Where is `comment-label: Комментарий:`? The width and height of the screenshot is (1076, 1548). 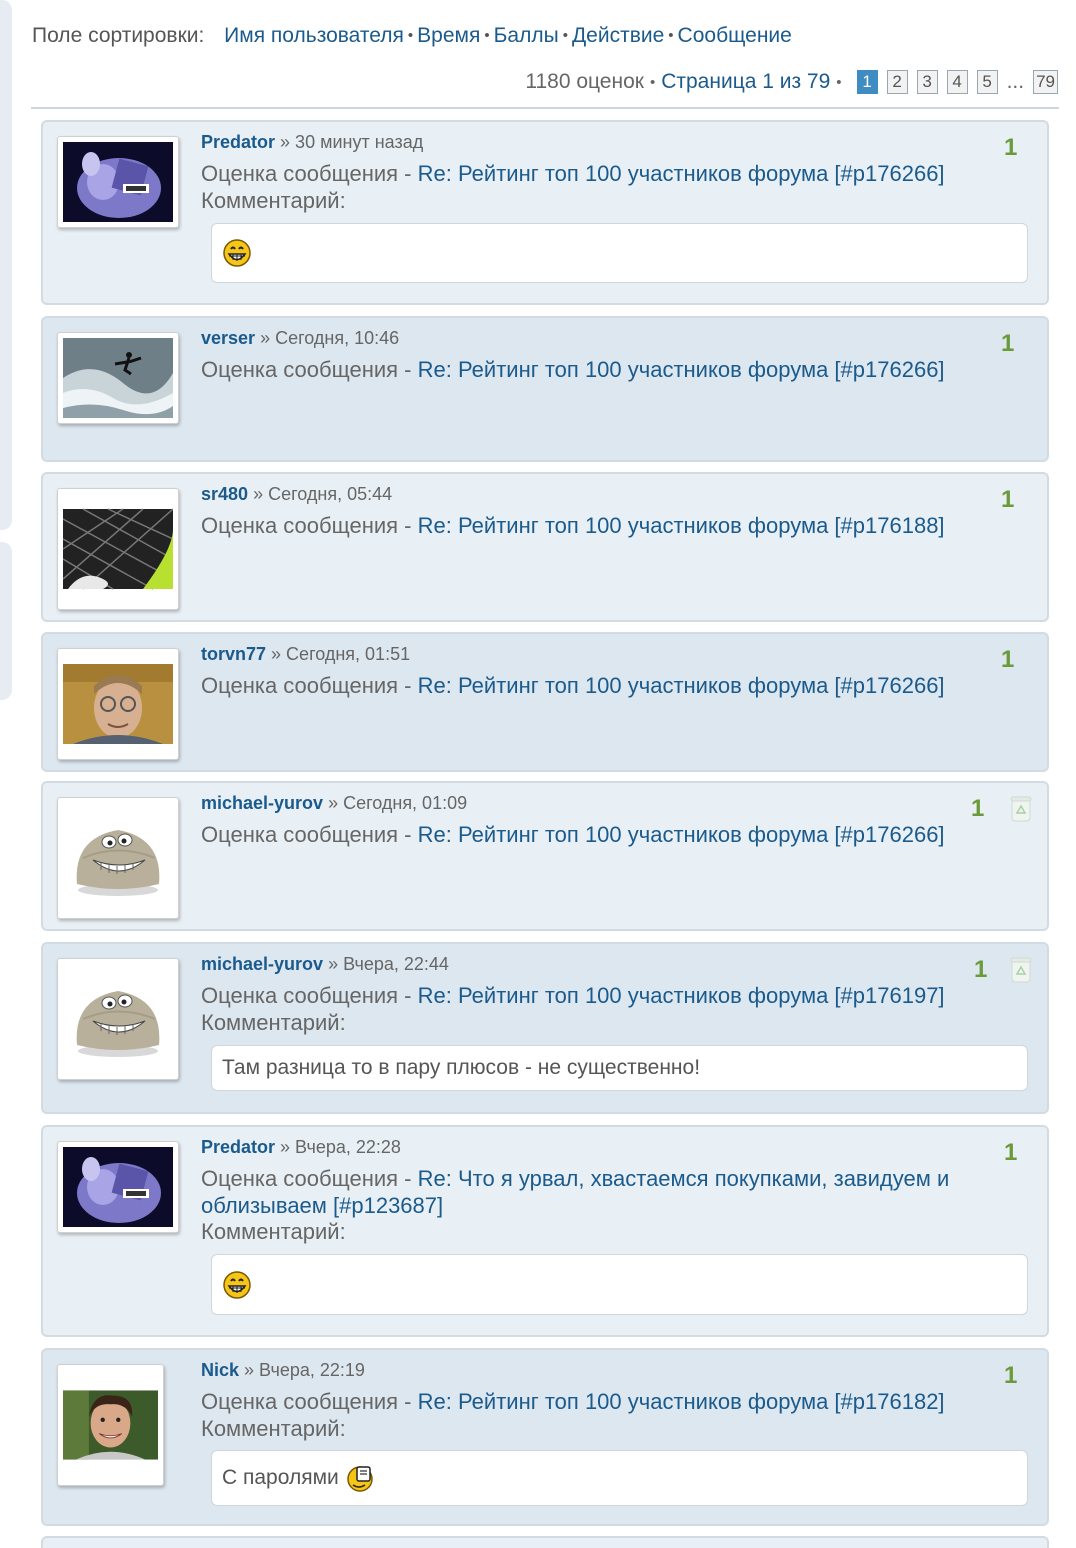 comment-label: Комментарий: is located at coordinates (273, 200).